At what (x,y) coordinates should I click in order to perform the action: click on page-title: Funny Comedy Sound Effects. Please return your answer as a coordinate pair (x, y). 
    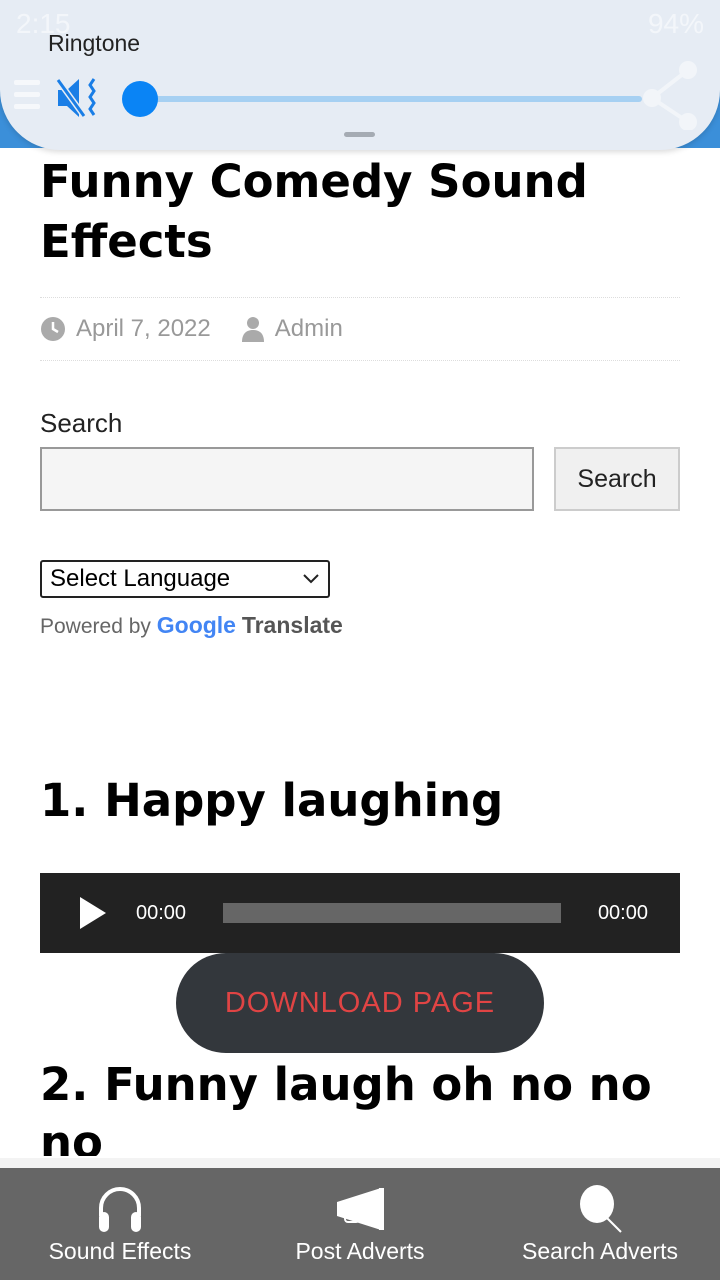
    Looking at the image, I should click on (314, 211).